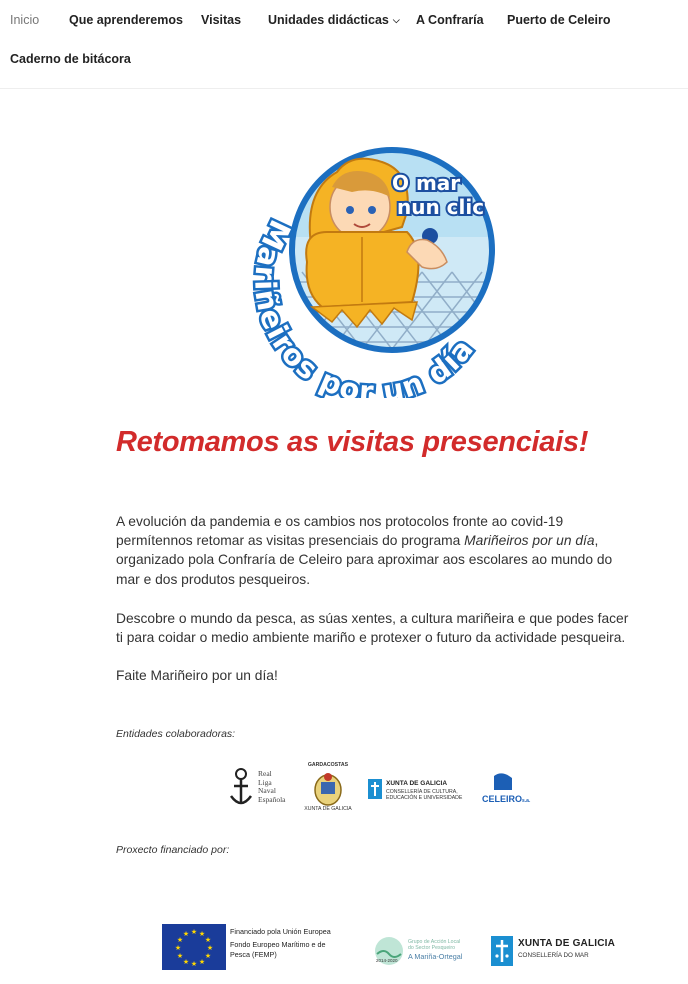 The image size is (688, 984). I want to click on gardacostas-logo: GARDACOSTAS XUNTA DE GALICIA, so click(328, 787).